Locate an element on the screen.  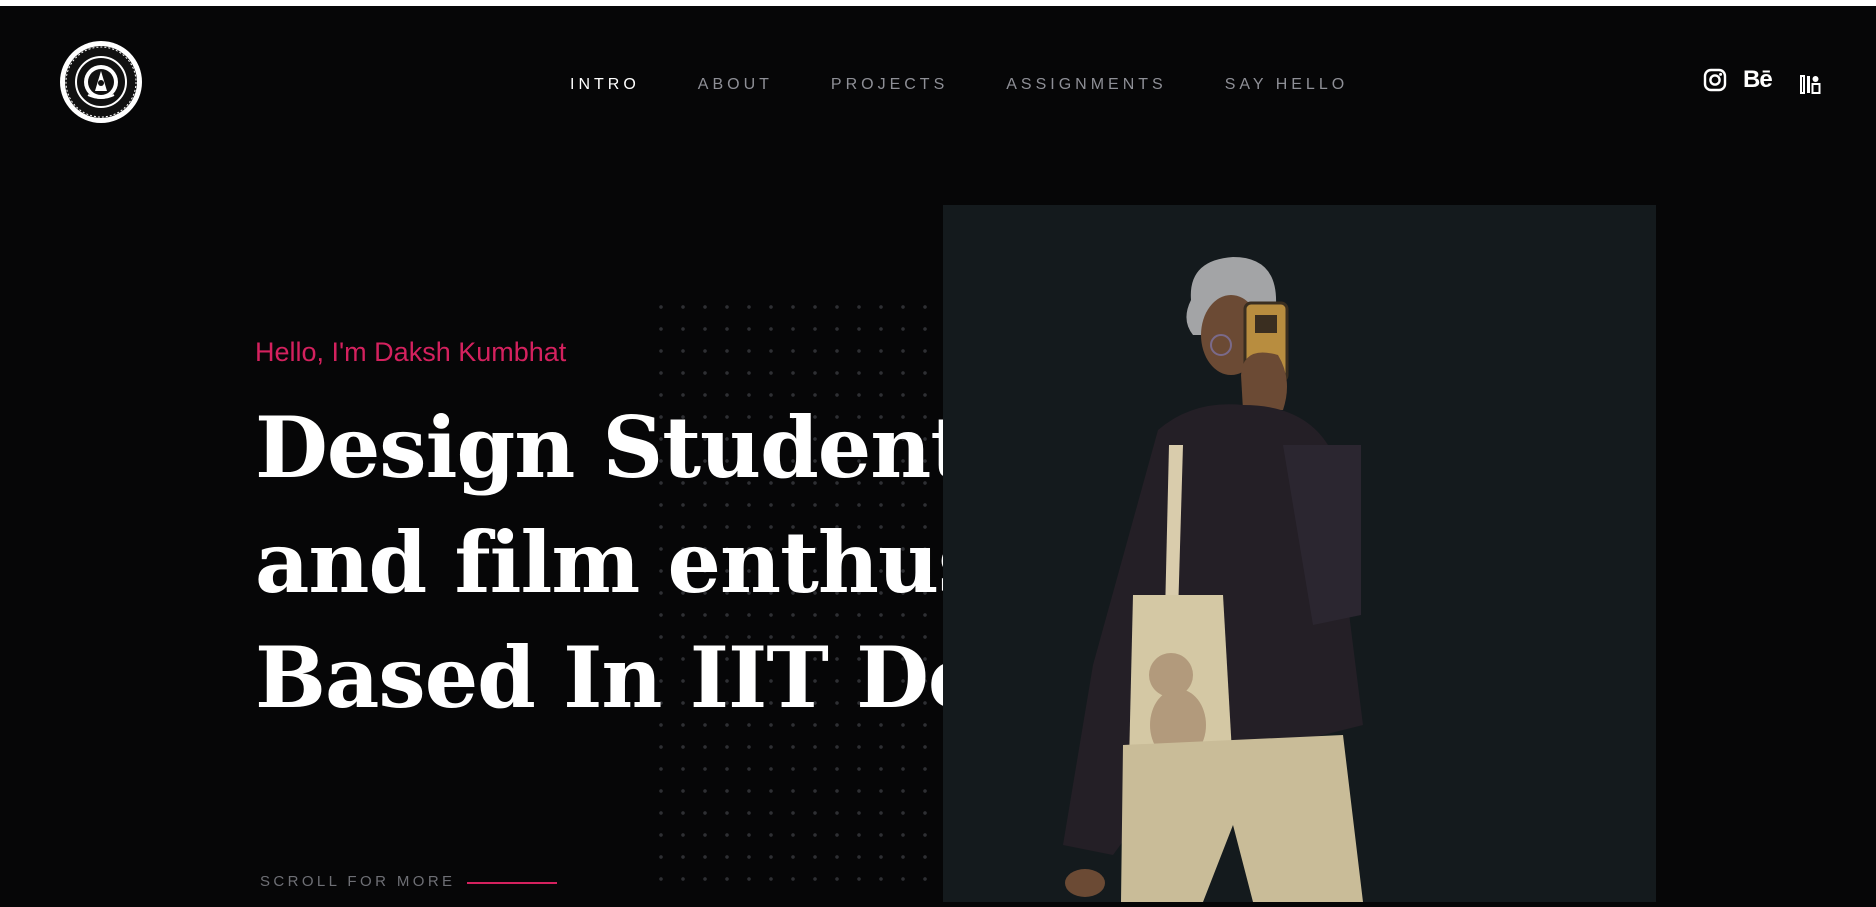
nav-projects: PROJECTS is located at coordinates (889, 85).